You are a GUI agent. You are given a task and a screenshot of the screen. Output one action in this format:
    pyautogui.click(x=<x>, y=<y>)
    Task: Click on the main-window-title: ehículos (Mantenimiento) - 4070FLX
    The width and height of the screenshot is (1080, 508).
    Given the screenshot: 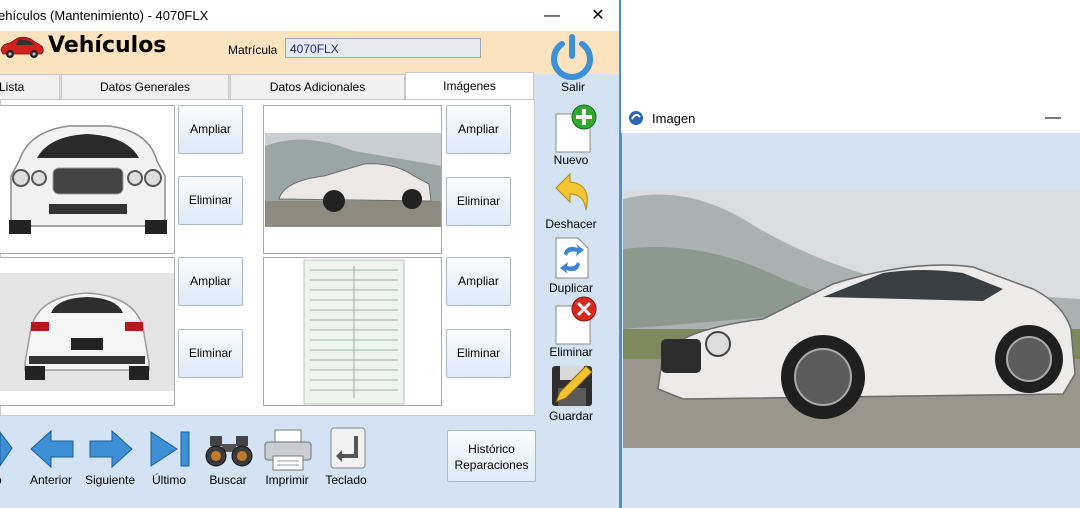 What is the action you would take?
    pyautogui.click(x=104, y=15)
    